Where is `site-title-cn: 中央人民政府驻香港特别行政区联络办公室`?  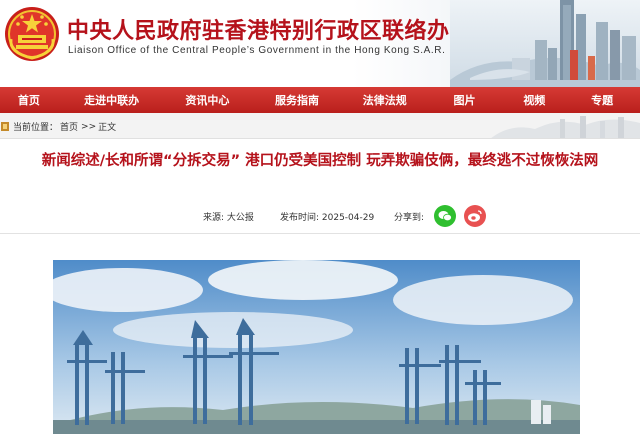
site-title-cn: 中央人民政府驻香港特别行政区联络办公室 is located at coordinates (281, 31).